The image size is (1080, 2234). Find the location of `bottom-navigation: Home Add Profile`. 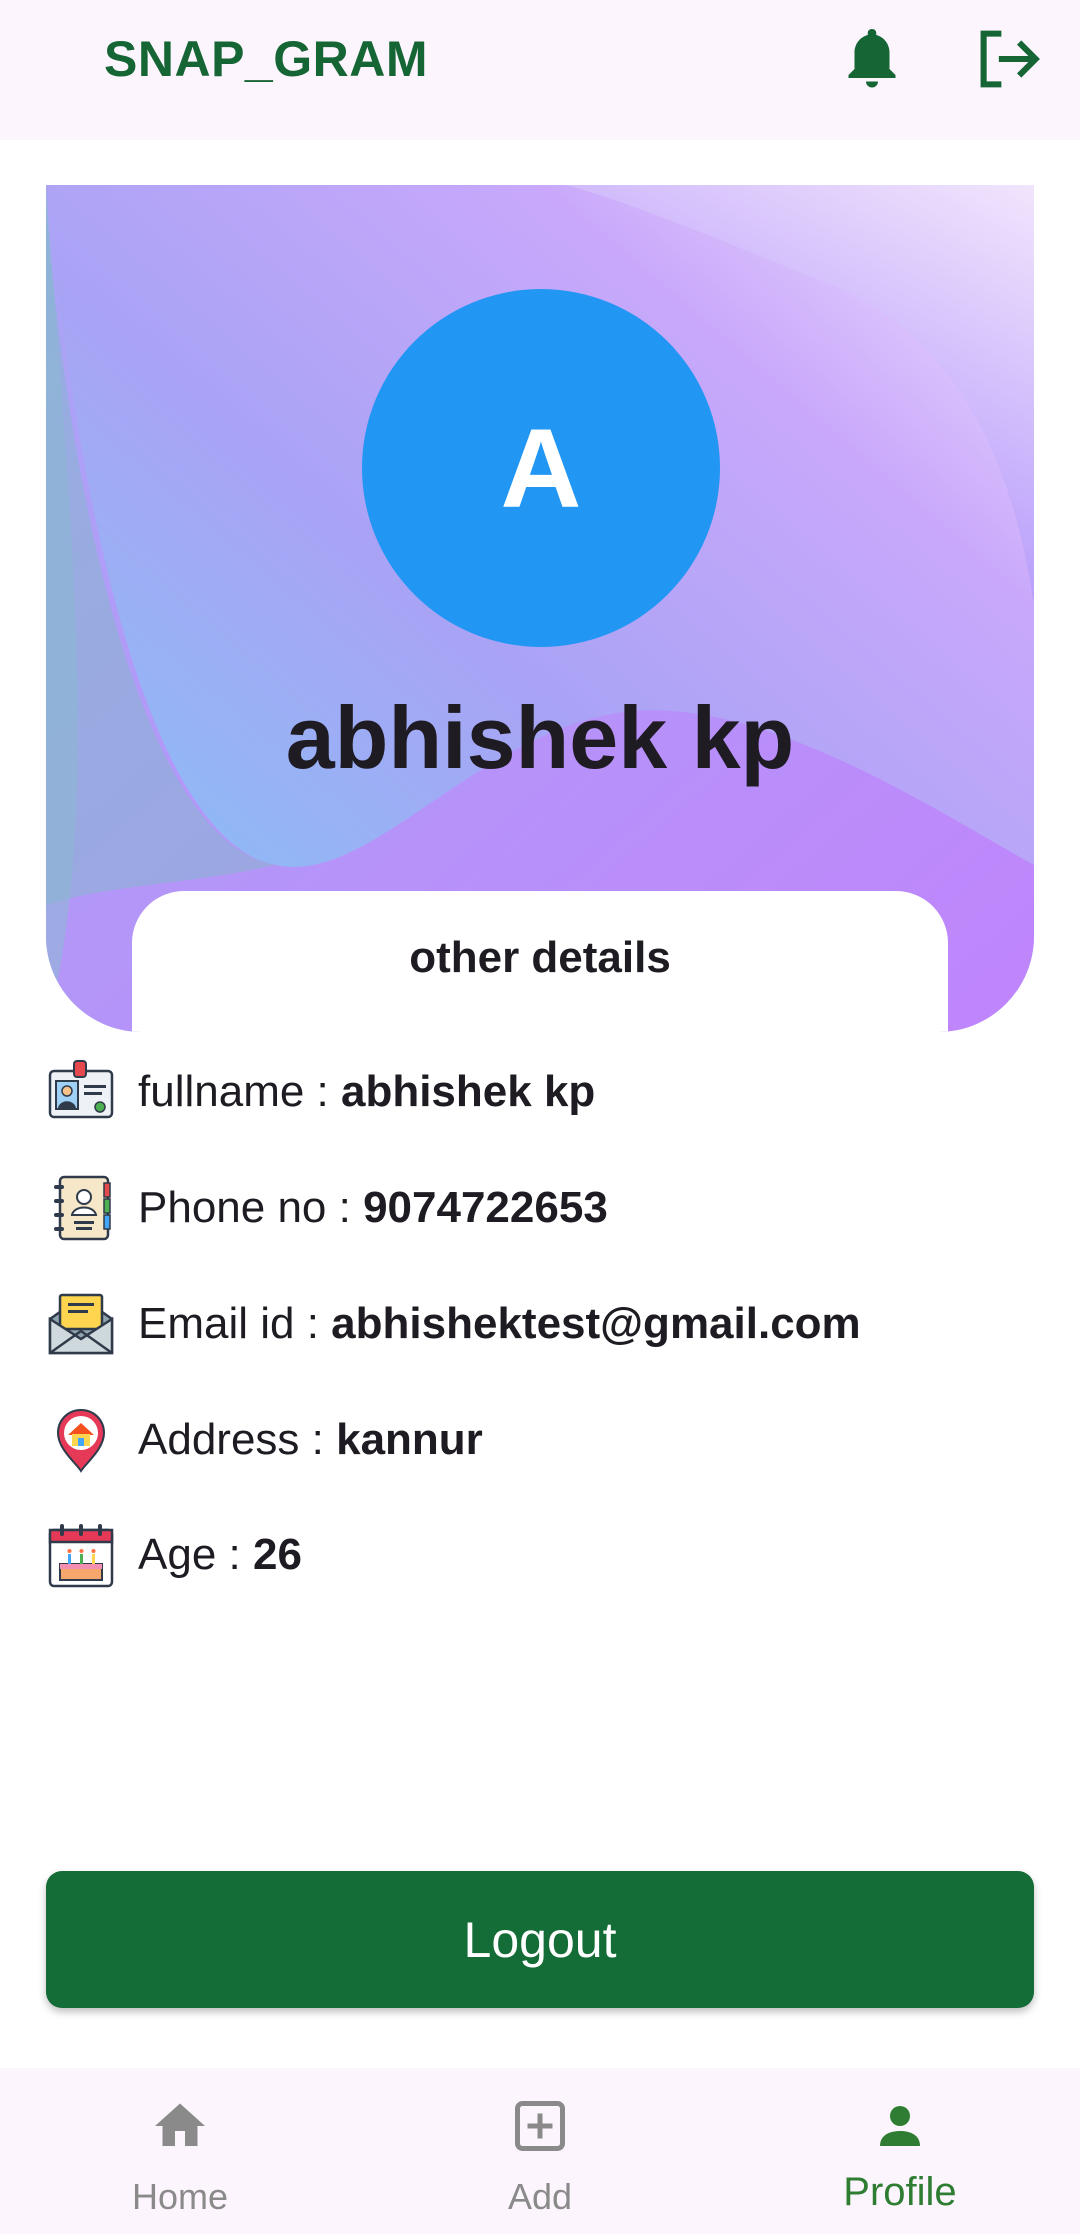

bottom-navigation: Home Add Profile is located at coordinates (540, 2151).